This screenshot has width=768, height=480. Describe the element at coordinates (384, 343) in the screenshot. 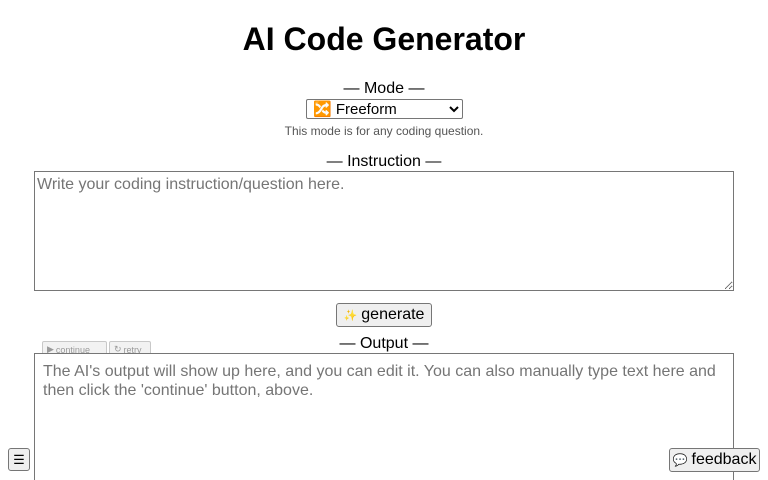

I see `output-label: — Output —` at that location.